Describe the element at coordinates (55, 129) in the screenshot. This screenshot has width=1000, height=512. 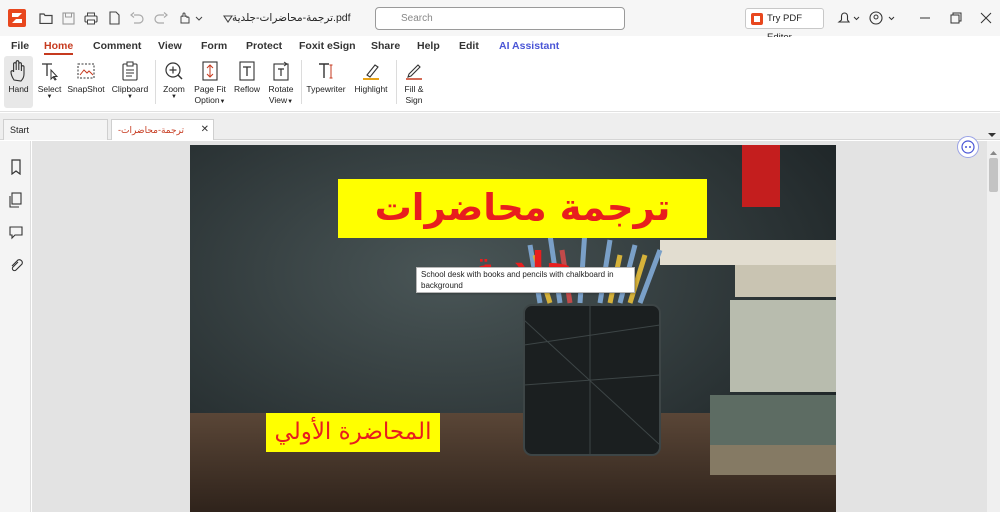
I see `tab-start: Start` at that location.